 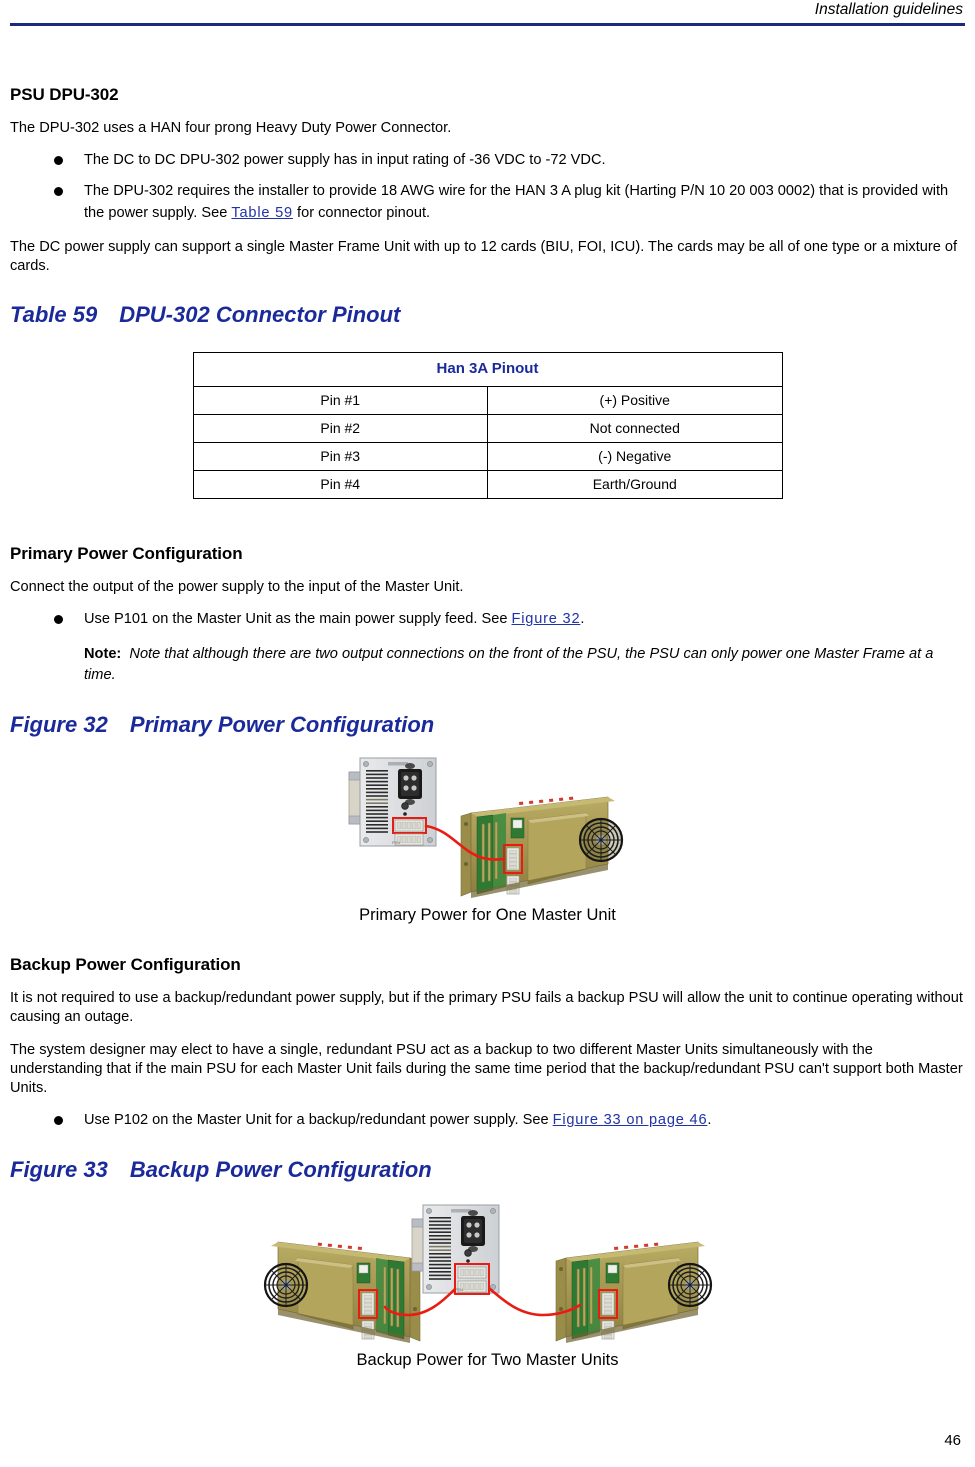 What do you see at coordinates (487, 725) in the screenshot?
I see `figure-32-caption: Figure 32 Primary Power Configuration` at bounding box center [487, 725].